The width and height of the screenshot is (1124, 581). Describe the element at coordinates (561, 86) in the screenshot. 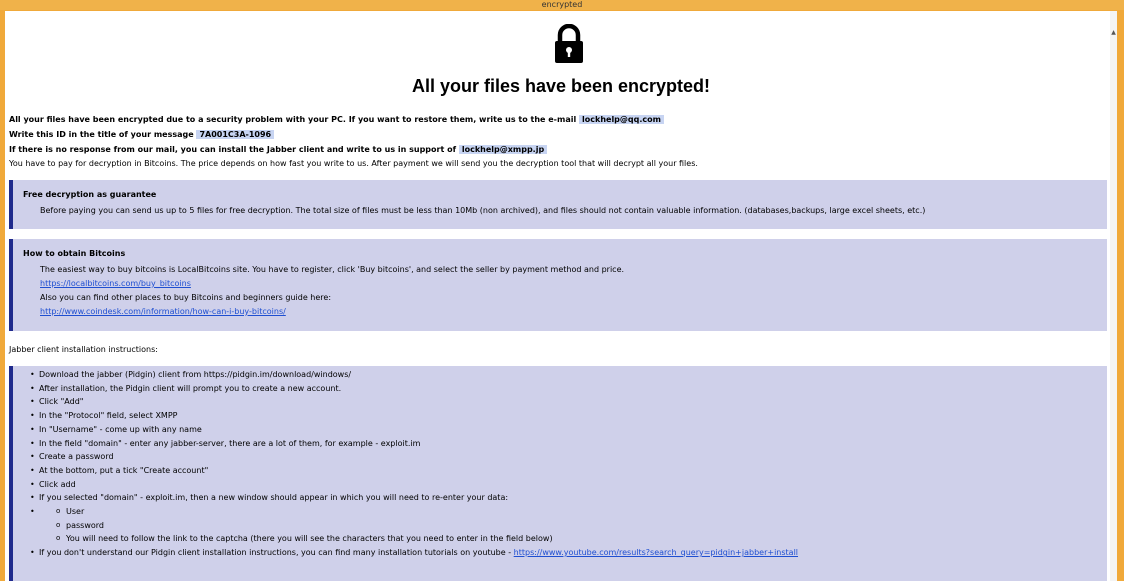

I see `headline: All your files have been encrypted!` at that location.